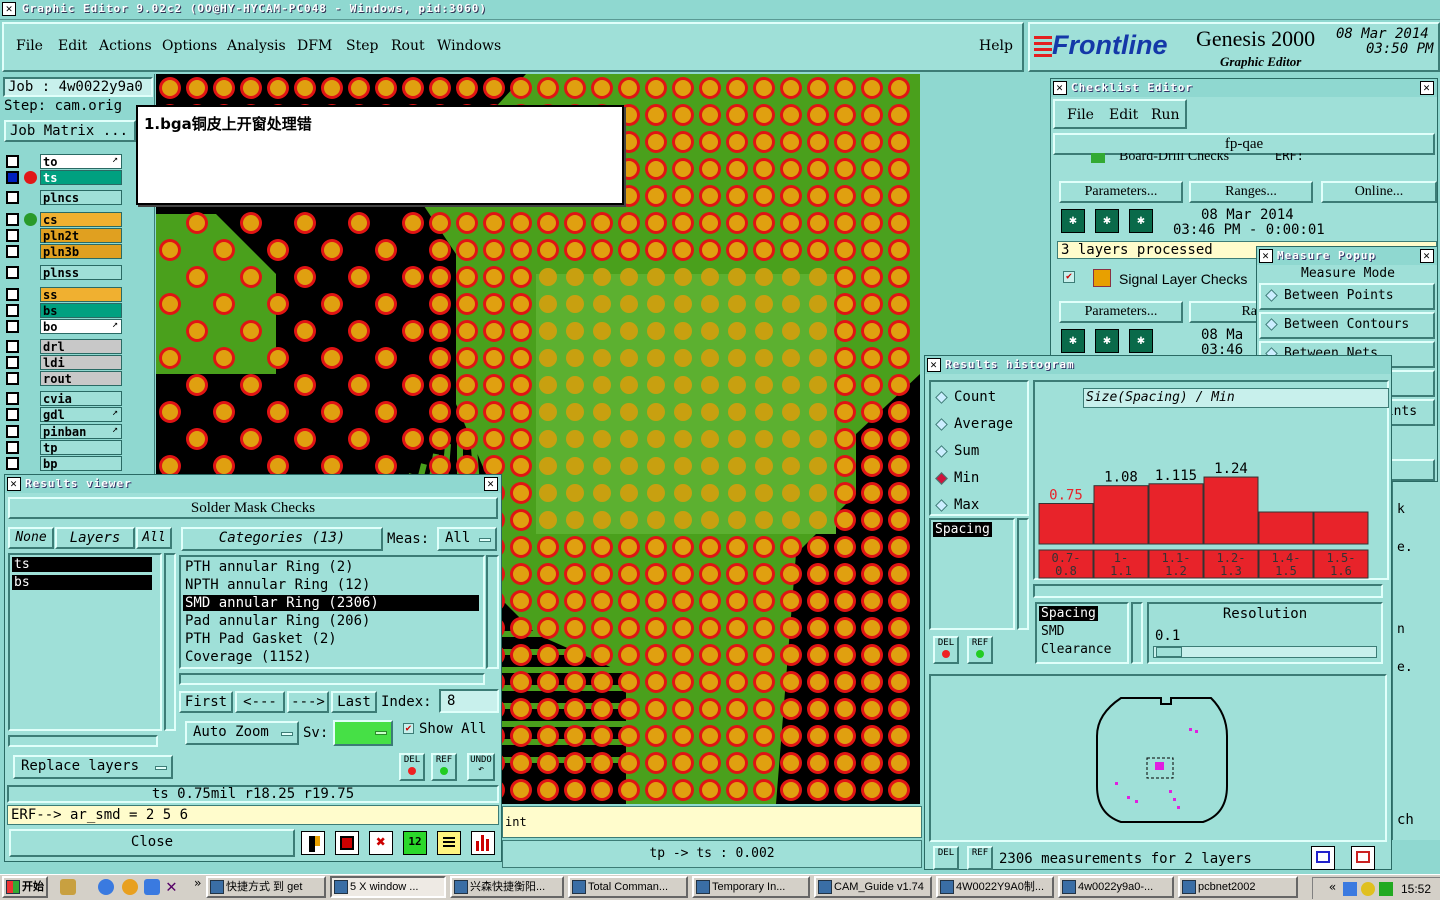 This screenshot has height=900, width=1440. Describe the element at coordinates (332, 679) in the screenshot. I see `category-hscroll` at that location.